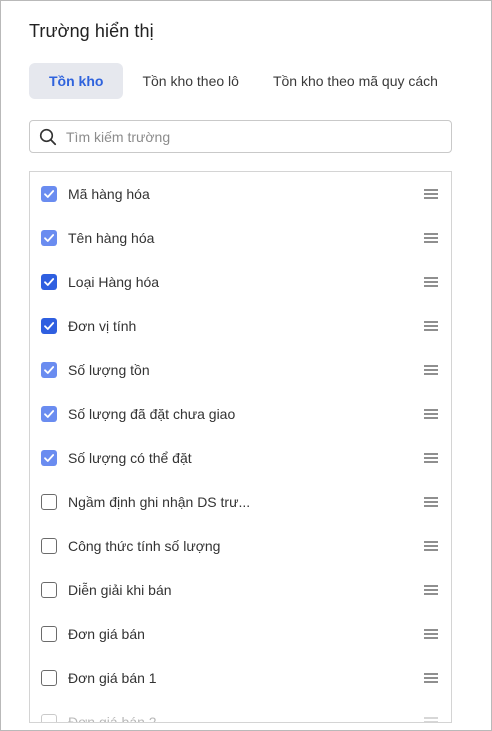  What do you see at coordinates (112, 718) in the screenshot?
I see `field-label: Đơn giá bán 2` at bounding box center [112, 718].